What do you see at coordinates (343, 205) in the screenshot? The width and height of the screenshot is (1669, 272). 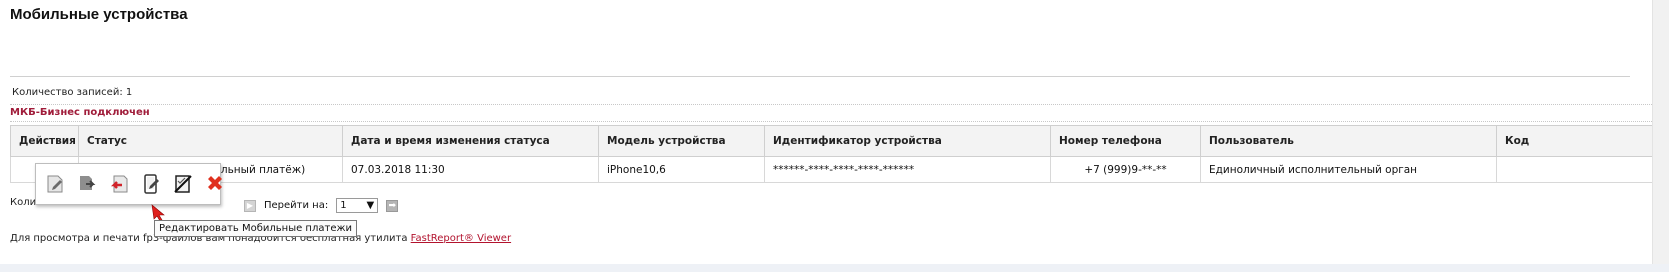 I see `page-select-value: 1` at bounding box center [343, 205].